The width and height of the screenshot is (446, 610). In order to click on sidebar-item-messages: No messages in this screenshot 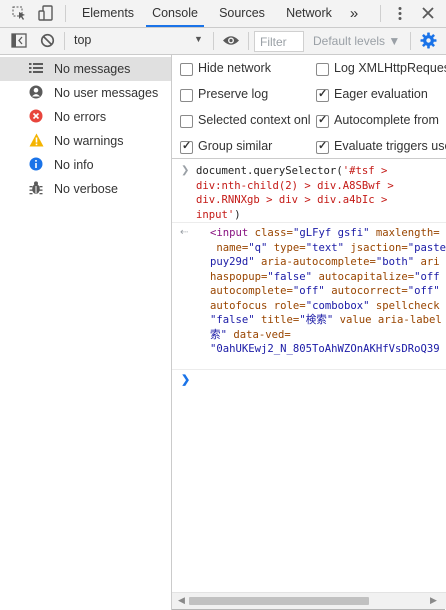, I will do `click(85, 69)`.